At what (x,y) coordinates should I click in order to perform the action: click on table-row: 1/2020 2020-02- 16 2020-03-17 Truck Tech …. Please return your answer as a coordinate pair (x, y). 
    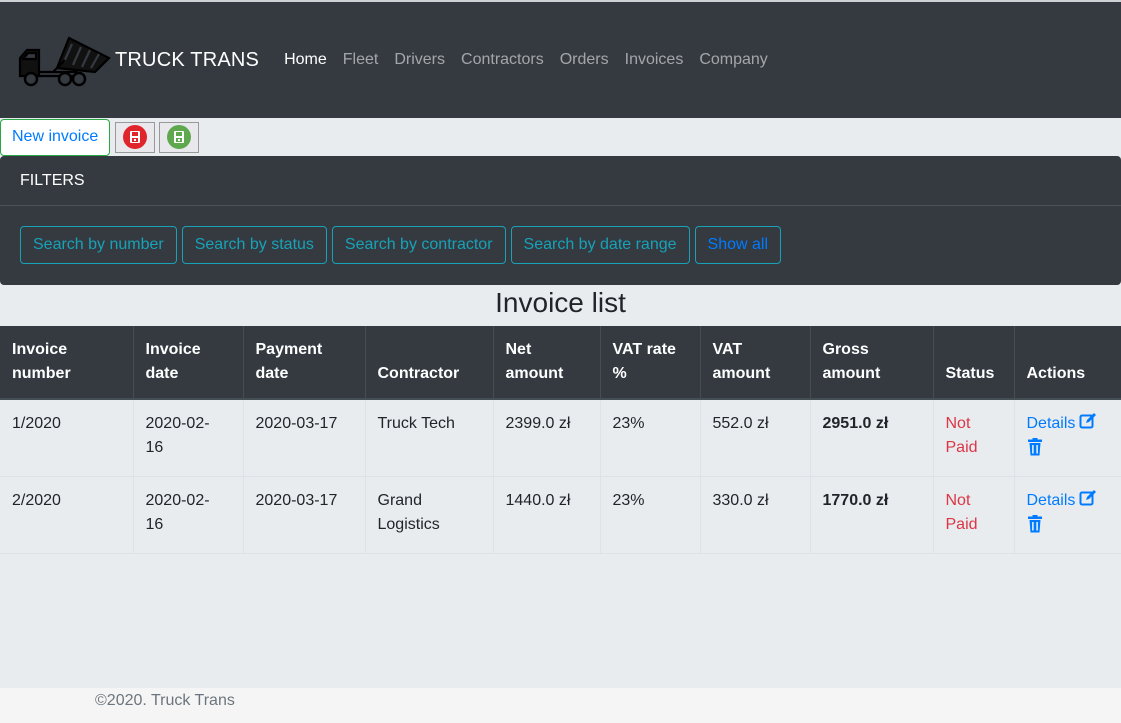
    Looking at the image, I should click on (560, 438).